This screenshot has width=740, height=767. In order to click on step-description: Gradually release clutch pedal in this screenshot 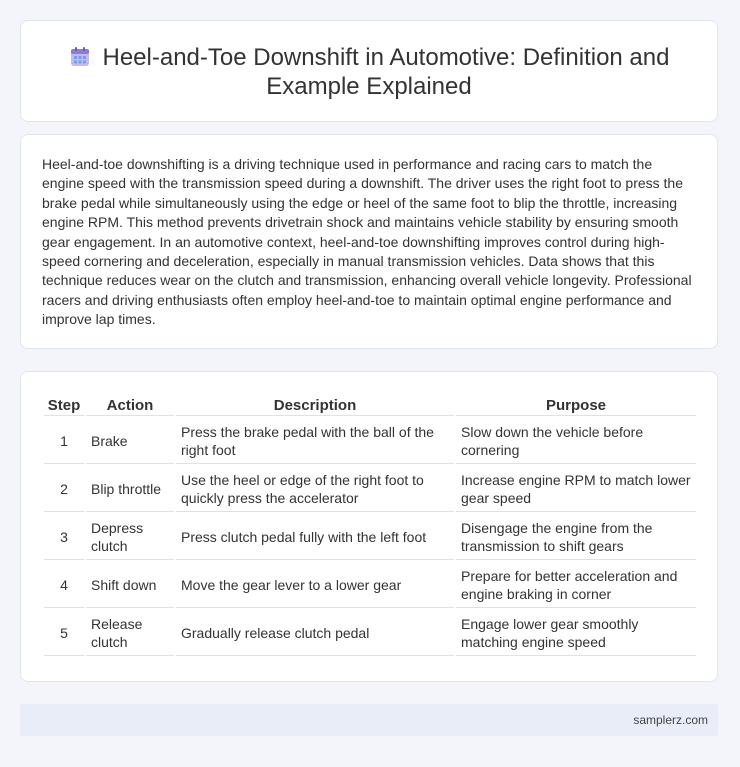, I will do `click(315, 633)`.